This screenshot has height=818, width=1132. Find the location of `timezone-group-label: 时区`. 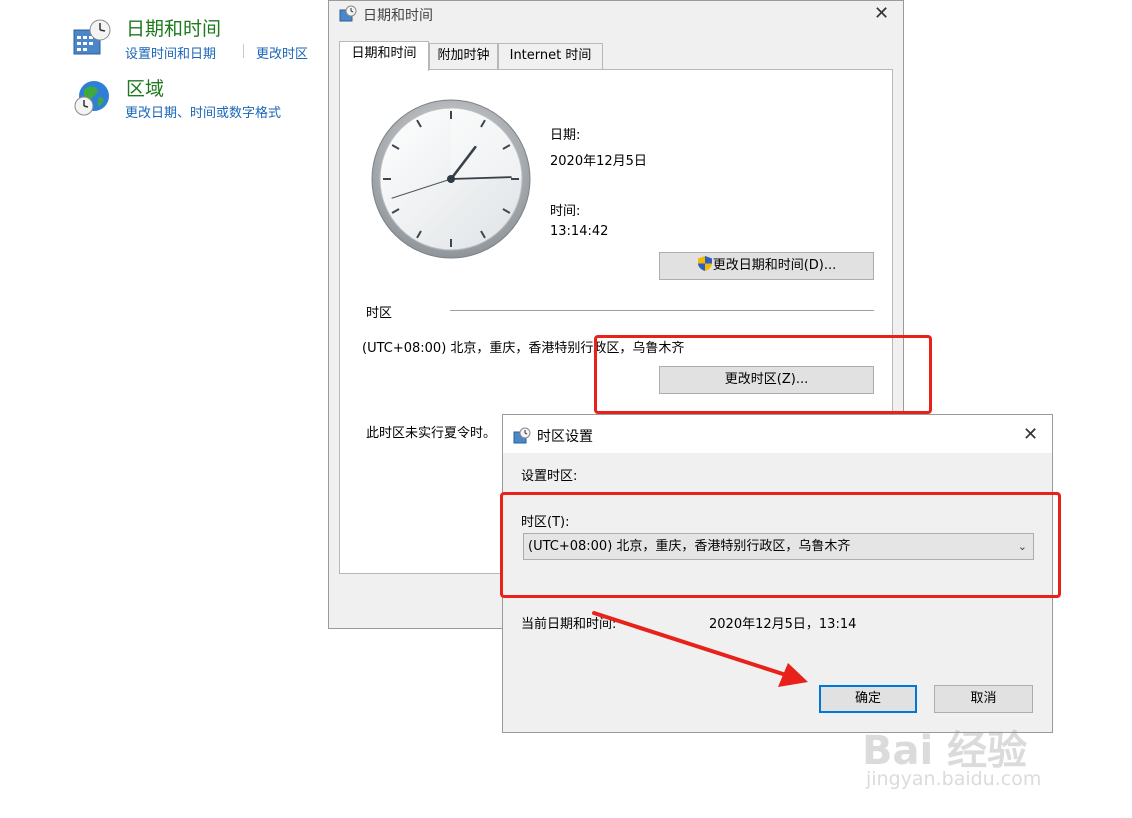

timezone-group-label: 时区 is located at coordinates (379, 313).